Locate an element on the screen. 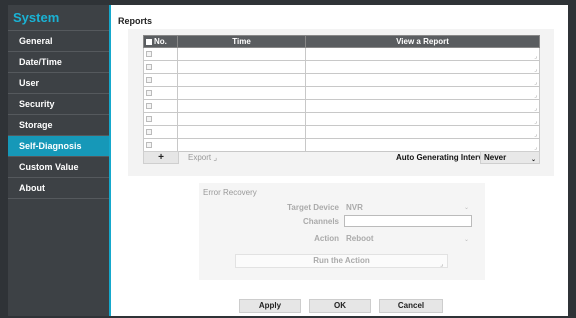  sidebar-item-self-diagnosis: Self-Diagnosis is located at coordinates (58, 146).